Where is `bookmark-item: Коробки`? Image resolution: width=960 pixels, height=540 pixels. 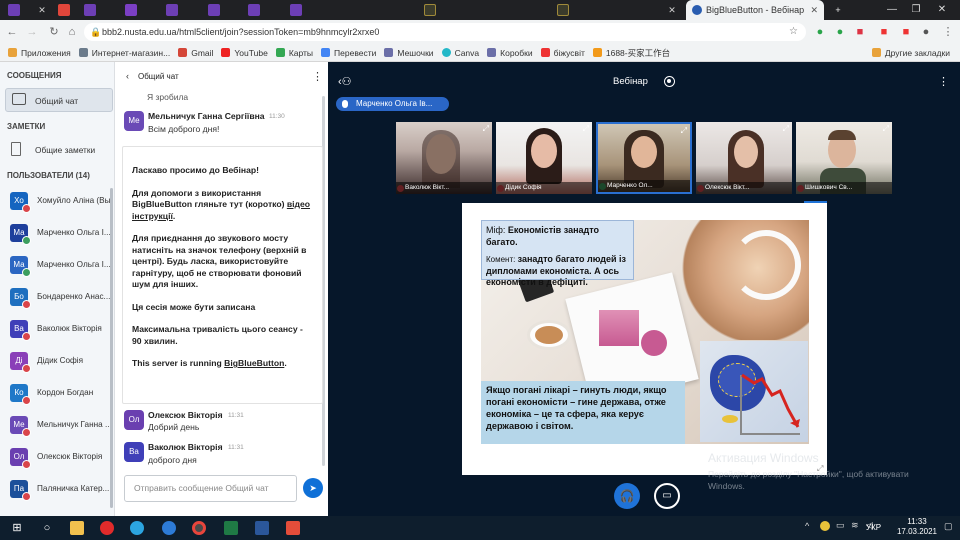
bookmark-item: Коробки is located at coordinates (510, 53).